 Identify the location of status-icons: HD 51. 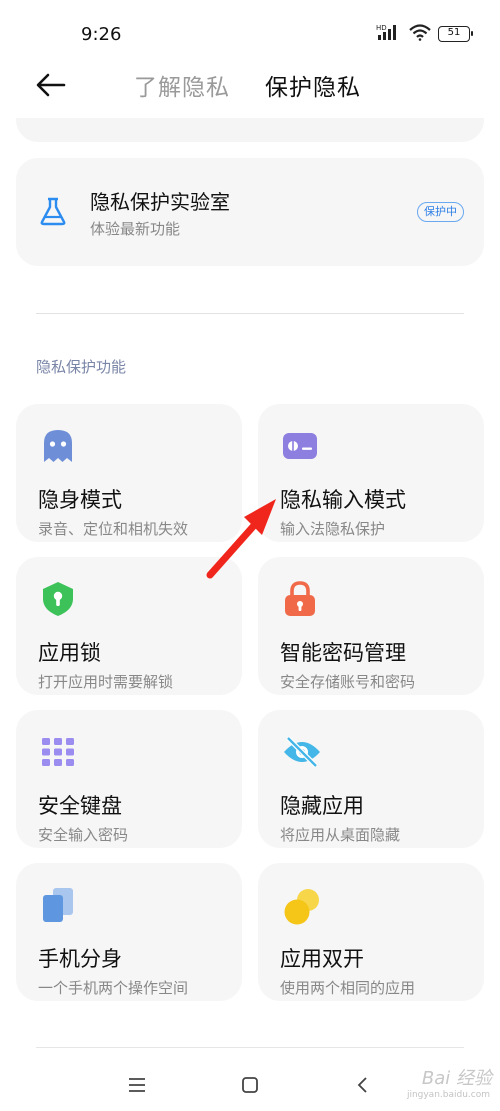
(424, 34).